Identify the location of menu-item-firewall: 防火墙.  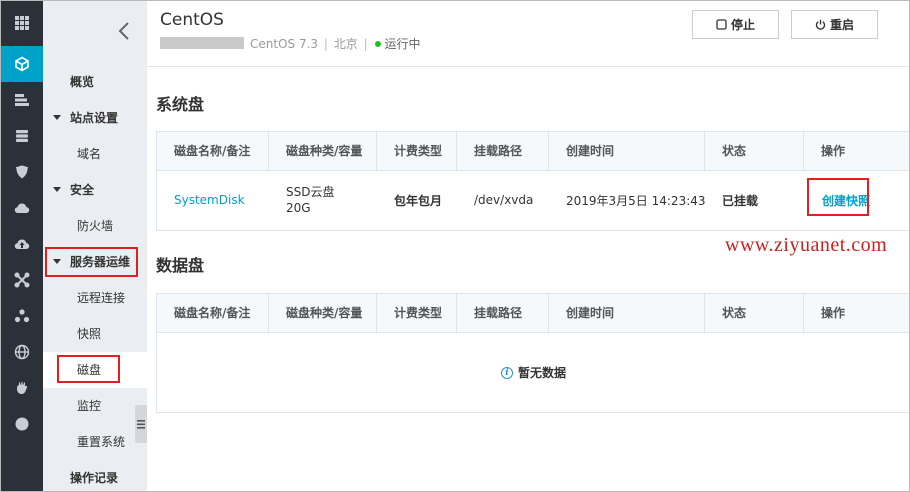
(95, 226).